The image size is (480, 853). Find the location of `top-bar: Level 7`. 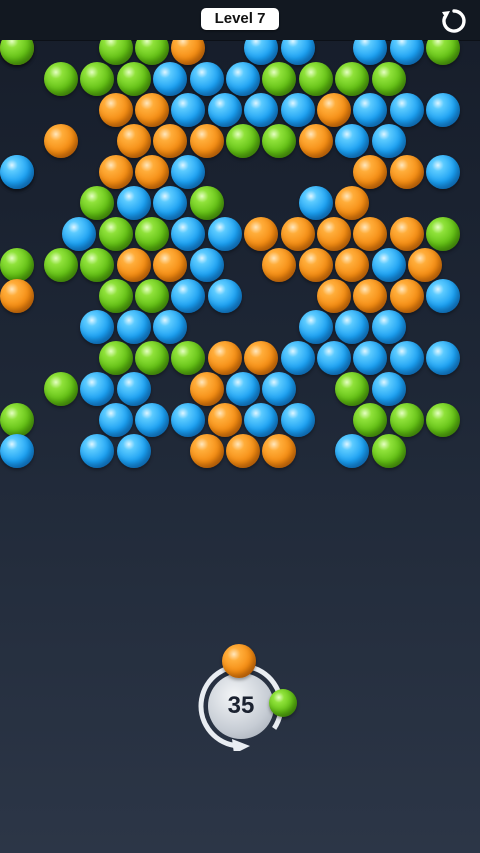

top-bar: Level 7 is located at coordinates (240, 20).